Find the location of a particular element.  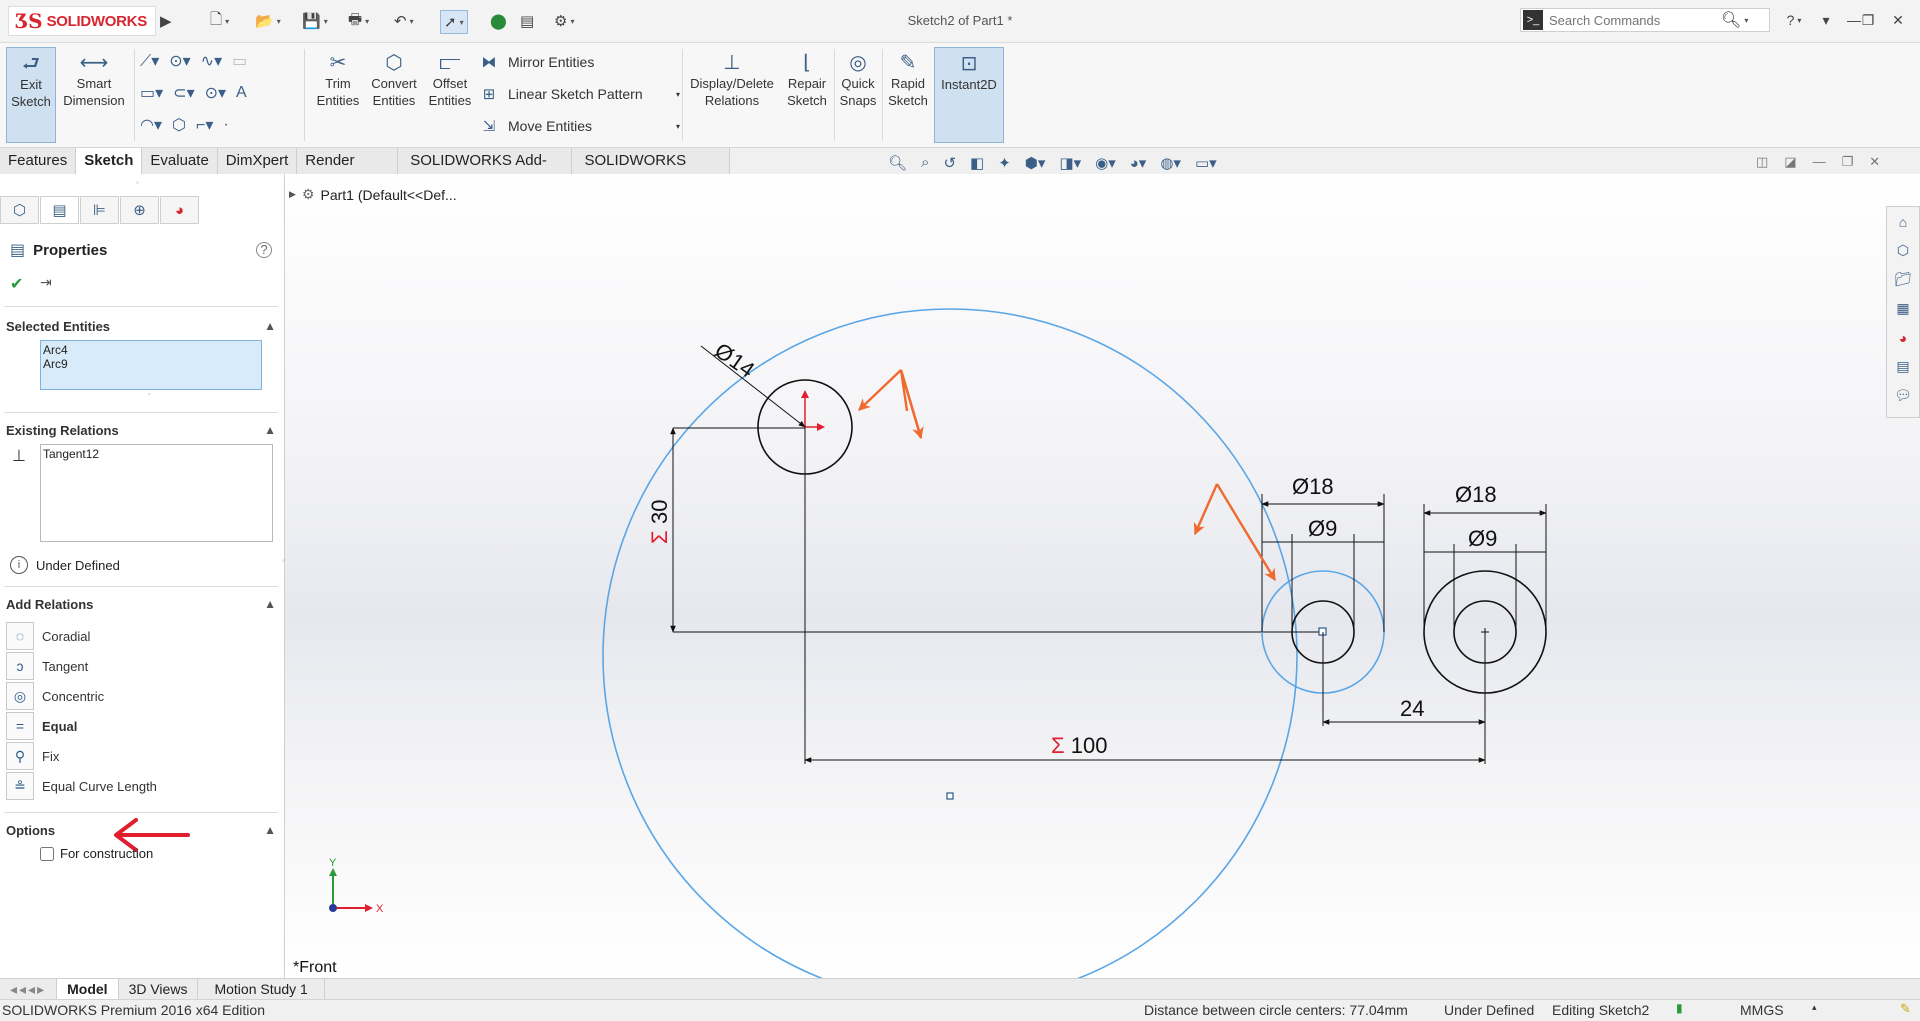

undo-icon: ↶ ▾ is located at coordinates (404, 21).